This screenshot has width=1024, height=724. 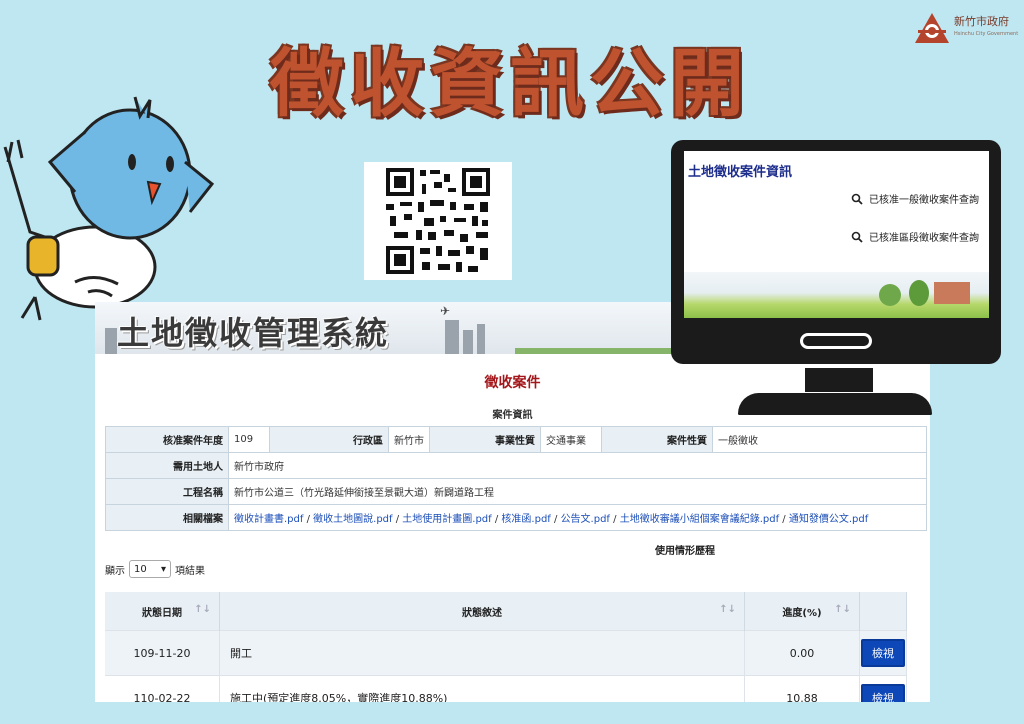 What do you see at coordinates (828, 519) in the screenshot?
I see `file-link-payment: 通知發價公文.pdf` at bounding box center [828, 519].